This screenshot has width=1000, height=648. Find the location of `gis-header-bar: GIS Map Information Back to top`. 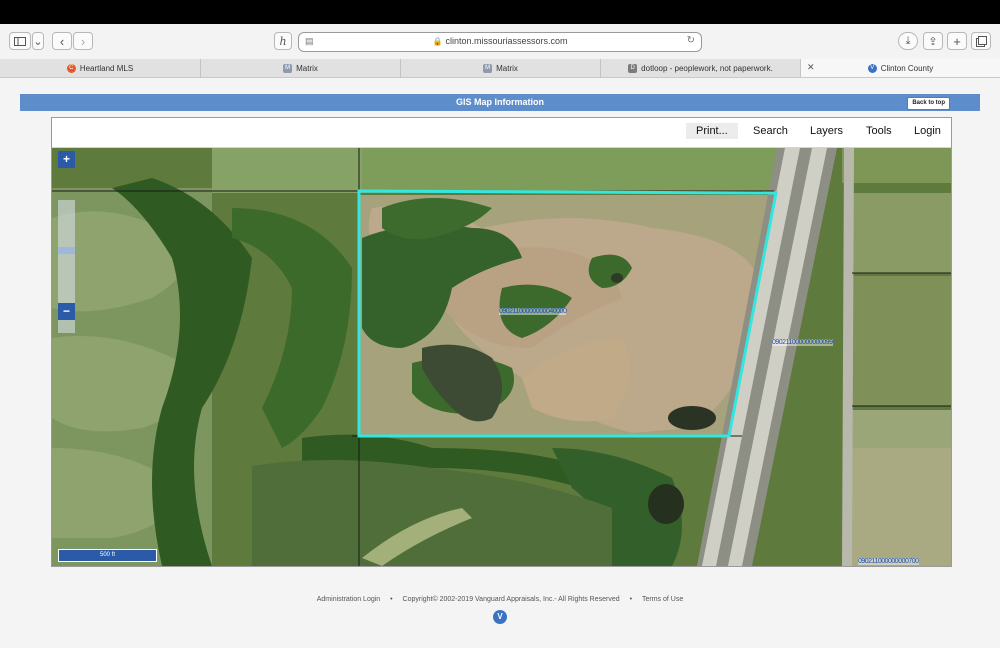

gis-header-bar: GIS Map Information Back to top is located at coordinates (500, 102).